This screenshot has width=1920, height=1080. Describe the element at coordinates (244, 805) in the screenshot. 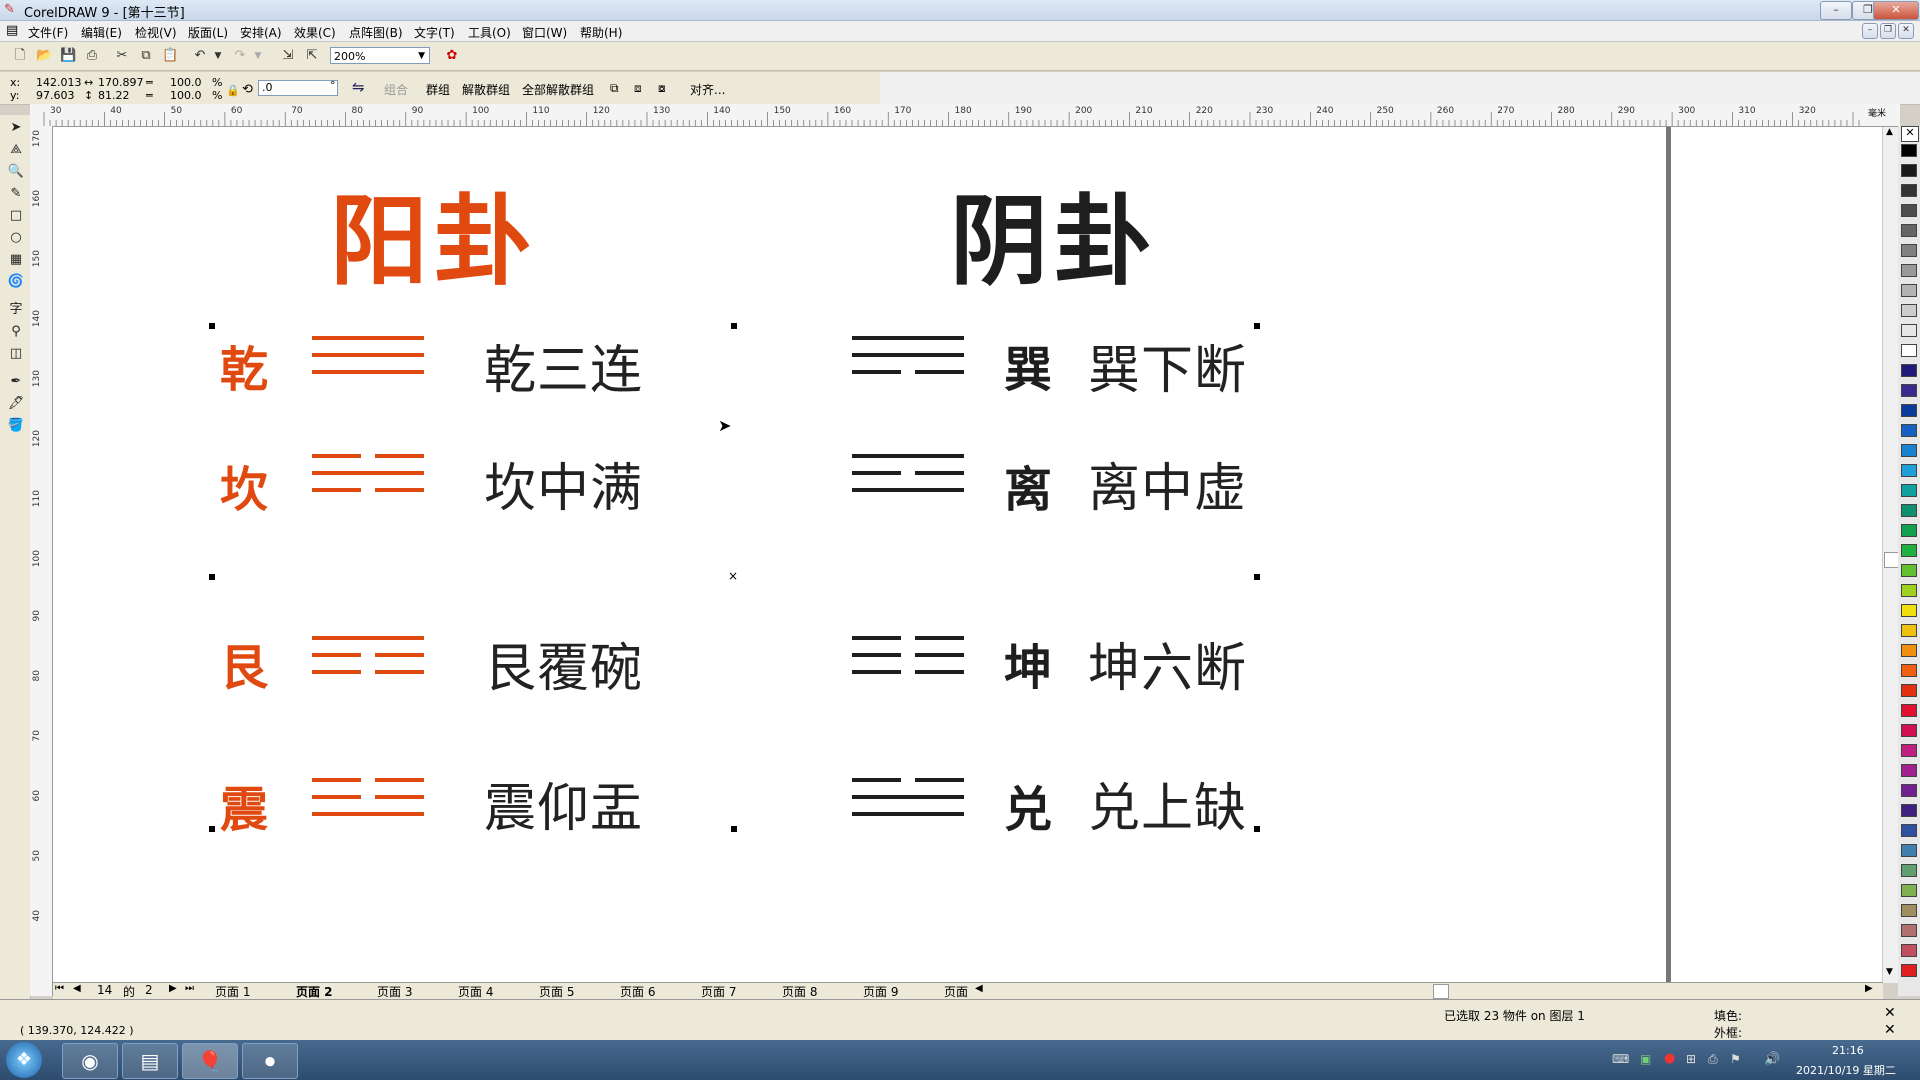

I see `yang-gua-3: 震` at that location.